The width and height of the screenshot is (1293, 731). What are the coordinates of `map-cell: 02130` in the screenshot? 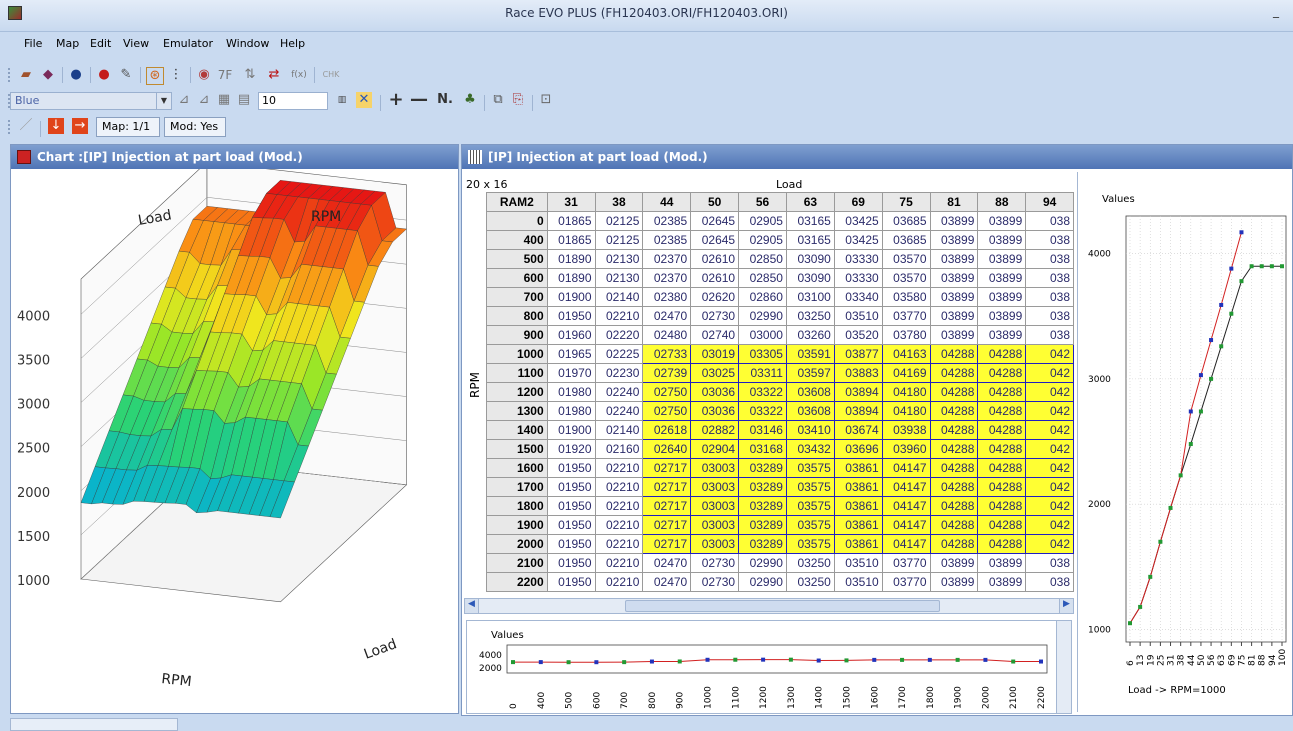 It's located at (619, 278).